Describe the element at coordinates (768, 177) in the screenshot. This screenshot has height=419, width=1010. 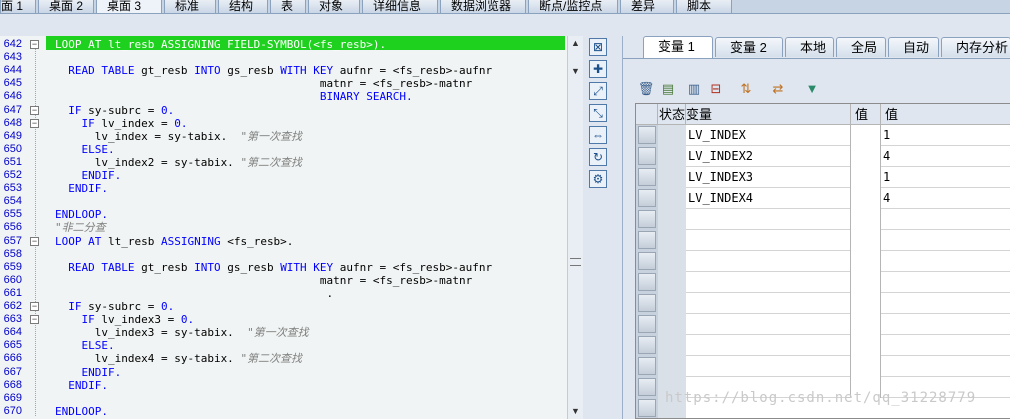
I see `variable-name-cell: LV_INDEX3` at that location.